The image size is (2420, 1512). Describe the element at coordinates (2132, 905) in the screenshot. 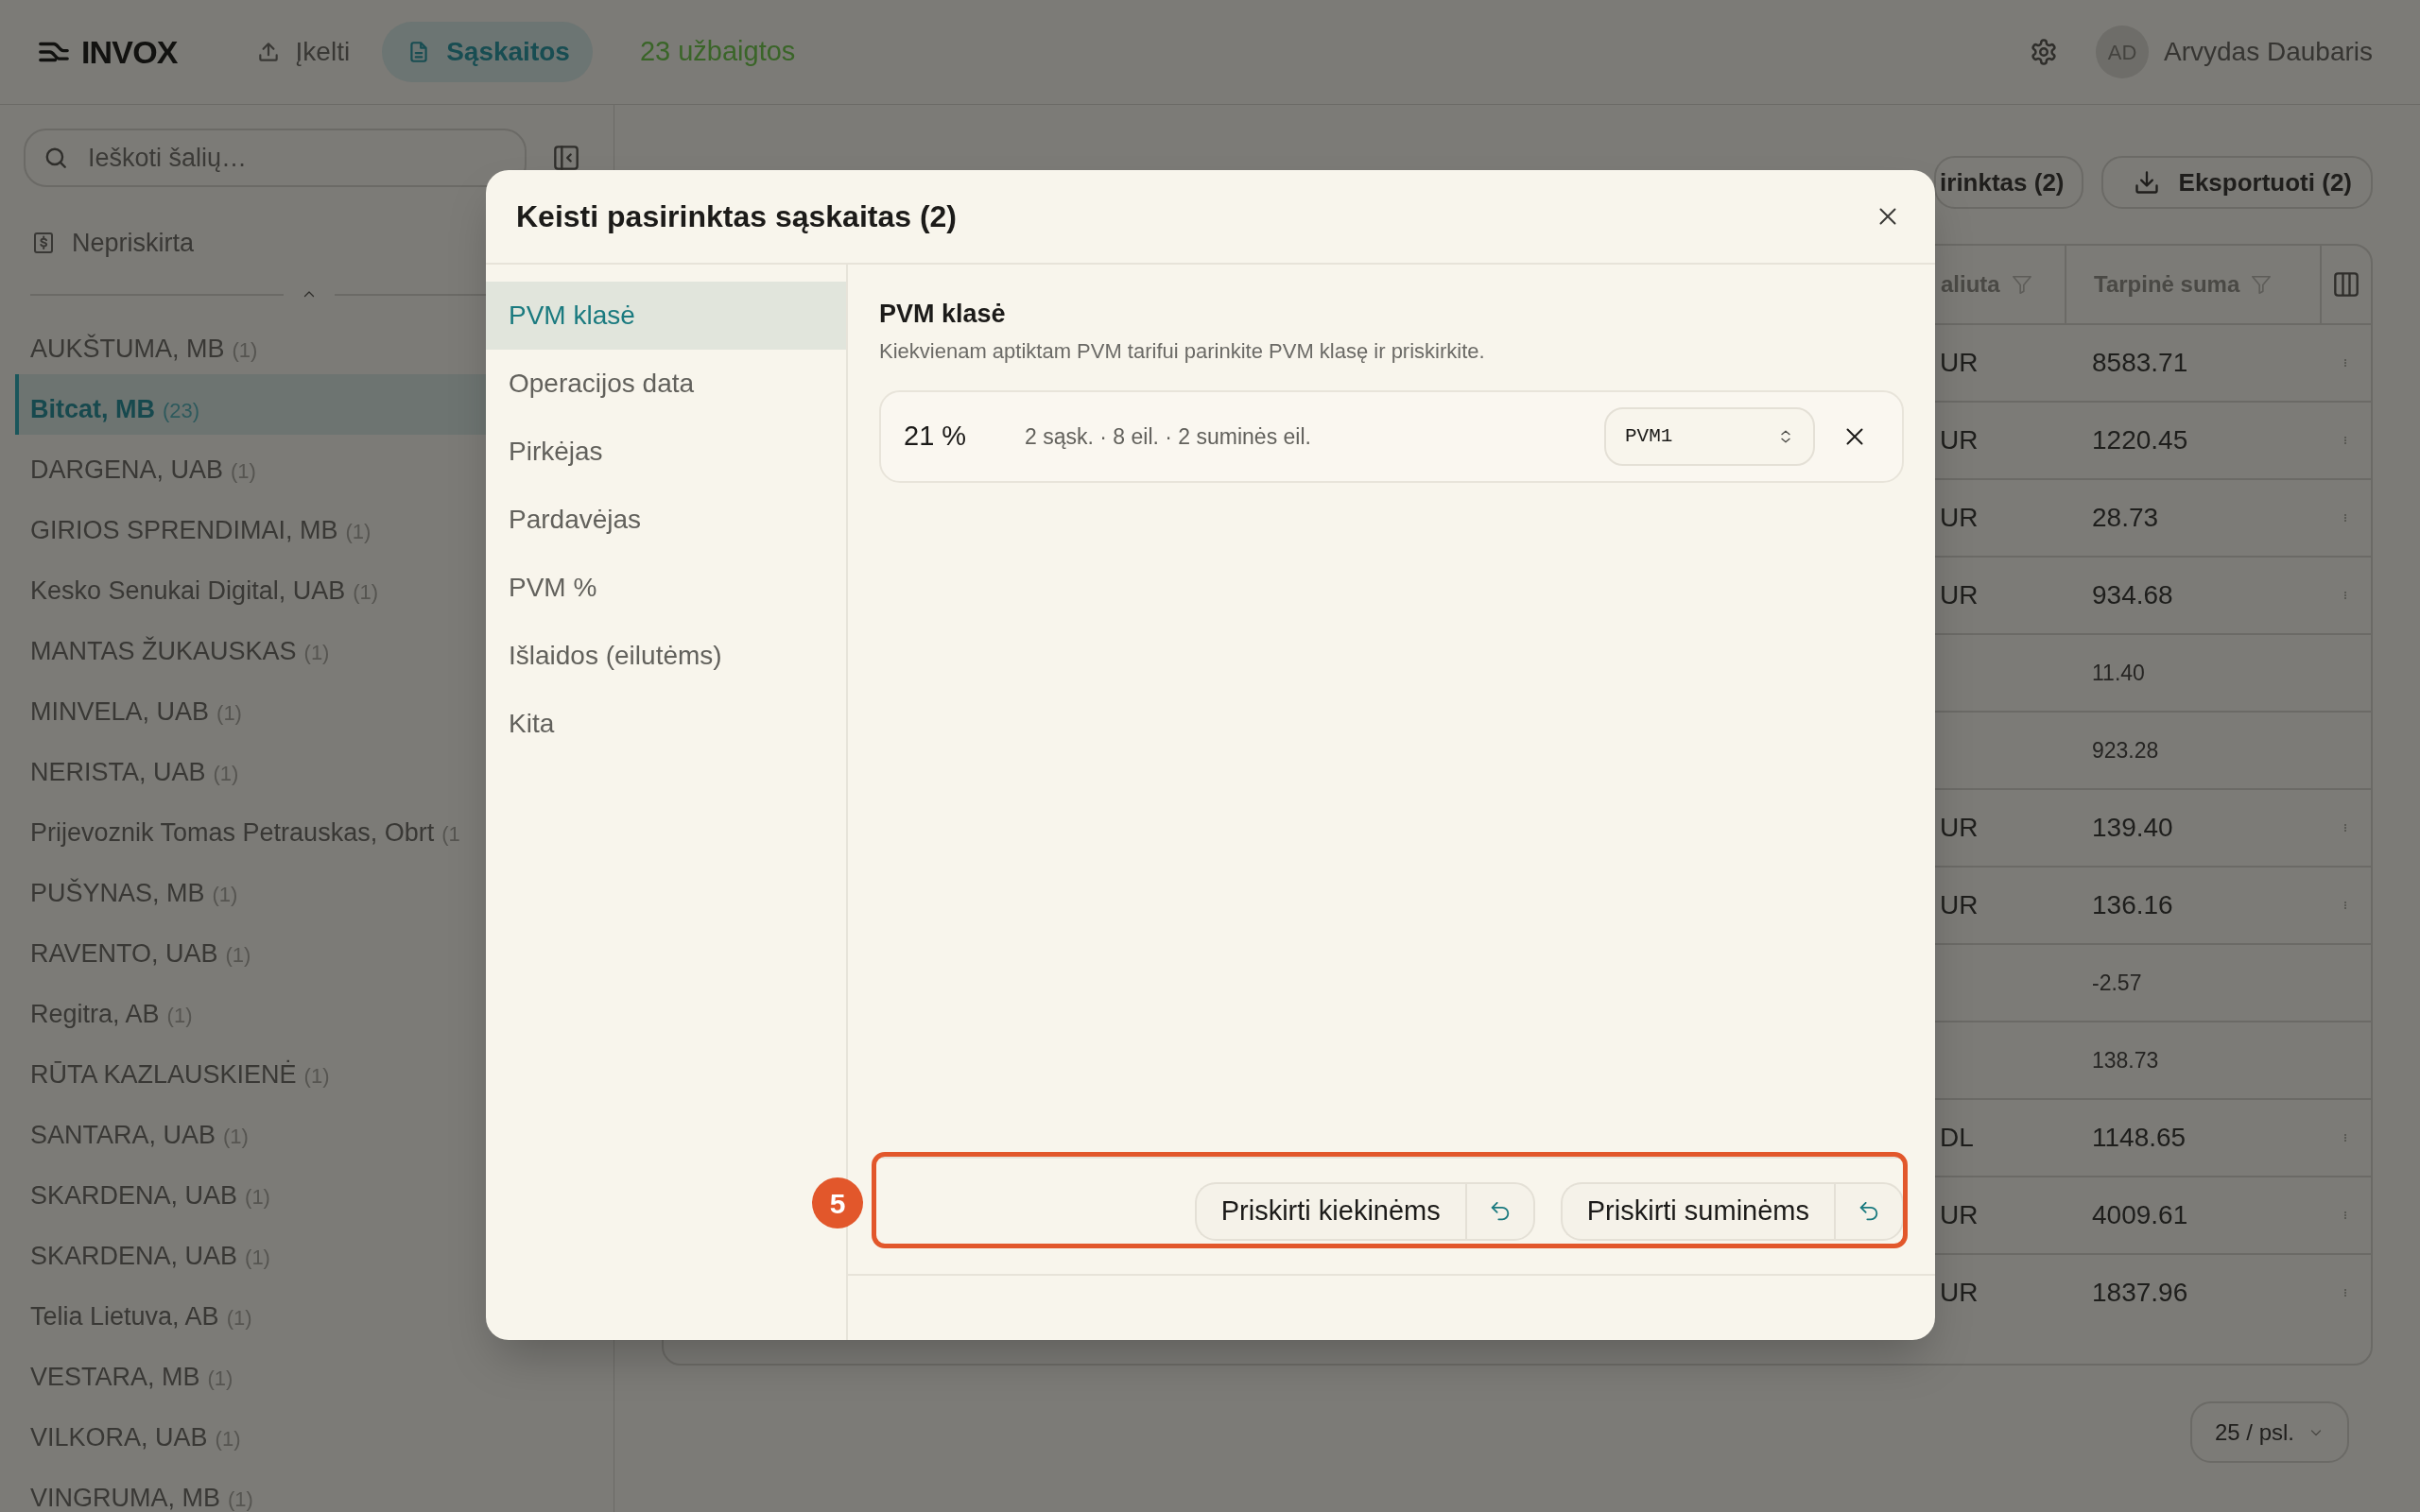

I see `amount-cell-text: 136.16` at that location.